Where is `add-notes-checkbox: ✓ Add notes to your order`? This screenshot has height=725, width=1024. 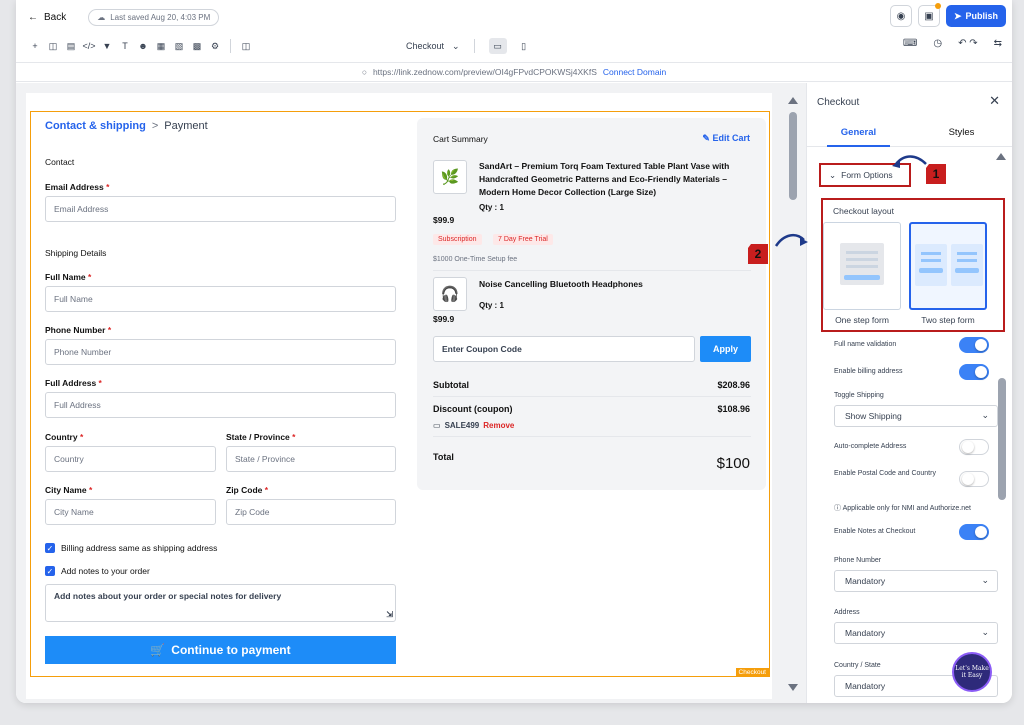 add-notes-checkbox: ✓ Add notes to your order is located at coordinates (97, 571).